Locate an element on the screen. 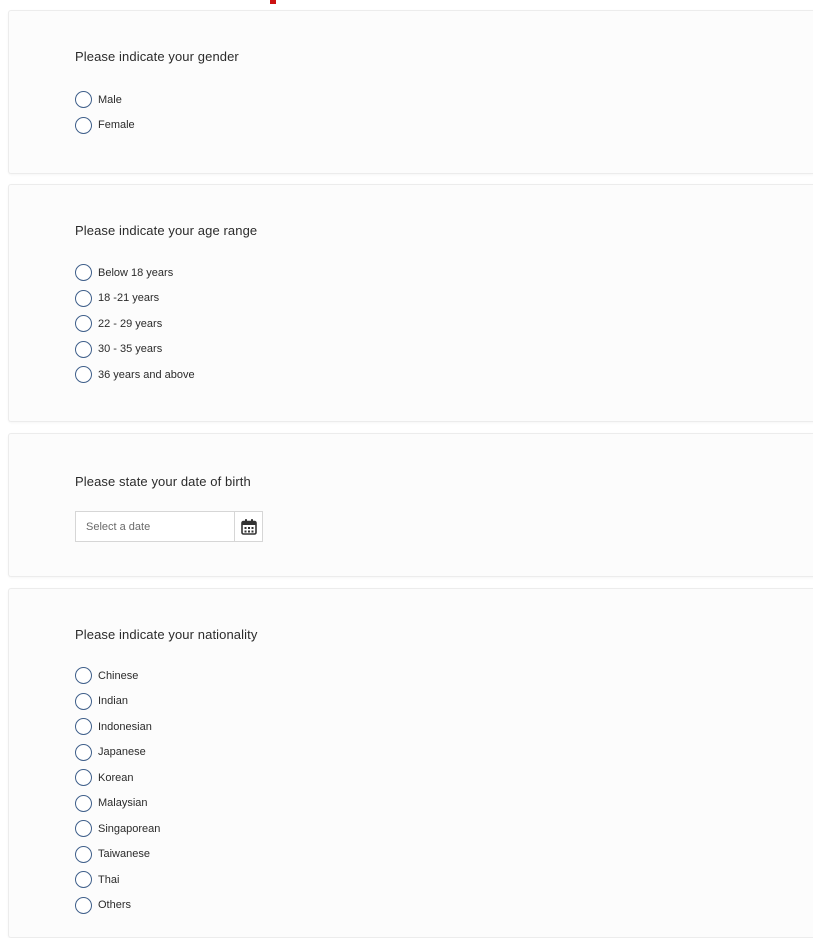 Image resolution: width=813 pixels, height=938 pixels. nationality-option-singaporean: Singaporean is located at coordinates (117, 829).